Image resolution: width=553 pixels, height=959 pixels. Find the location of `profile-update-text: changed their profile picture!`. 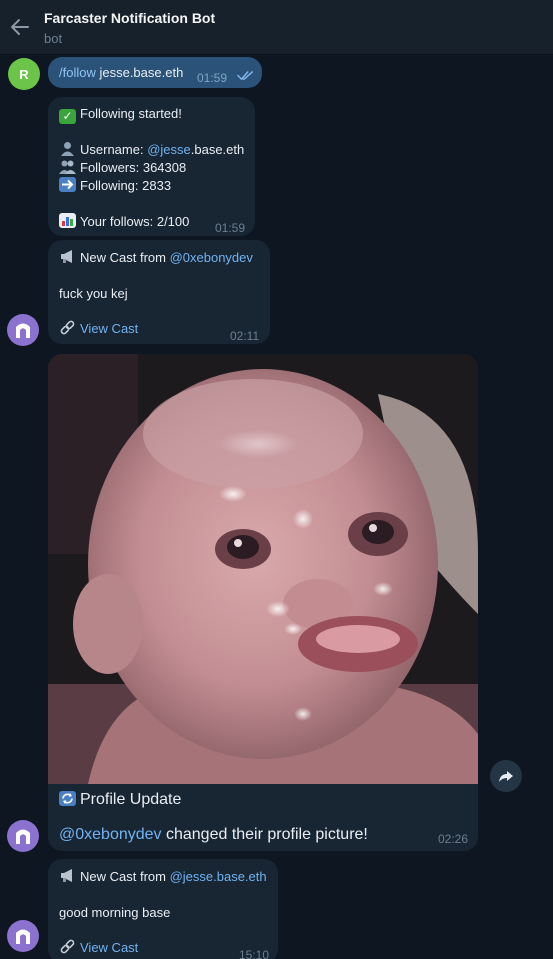

profile-update-text: changed their profile picture! is located at coordinates (264, 834).